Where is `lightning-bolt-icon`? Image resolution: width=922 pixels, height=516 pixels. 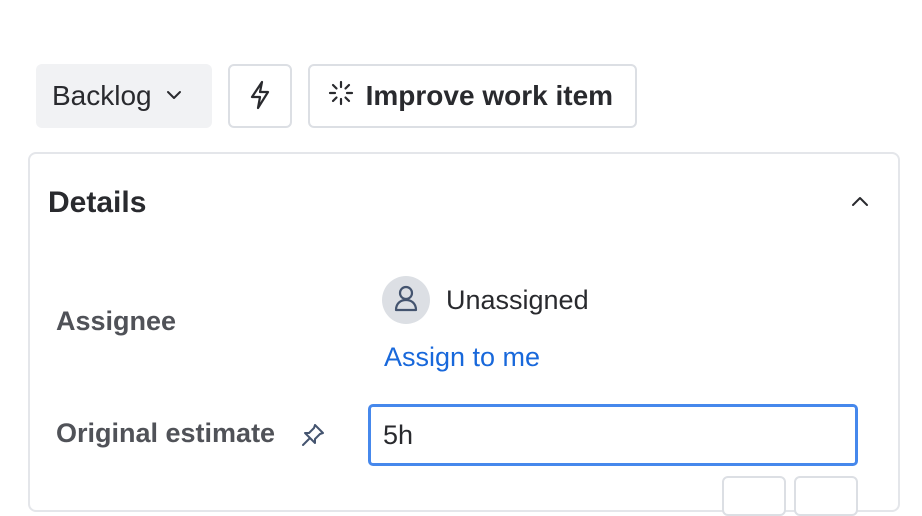
lightning-bolt-icon is located at coordinates (260, 96).